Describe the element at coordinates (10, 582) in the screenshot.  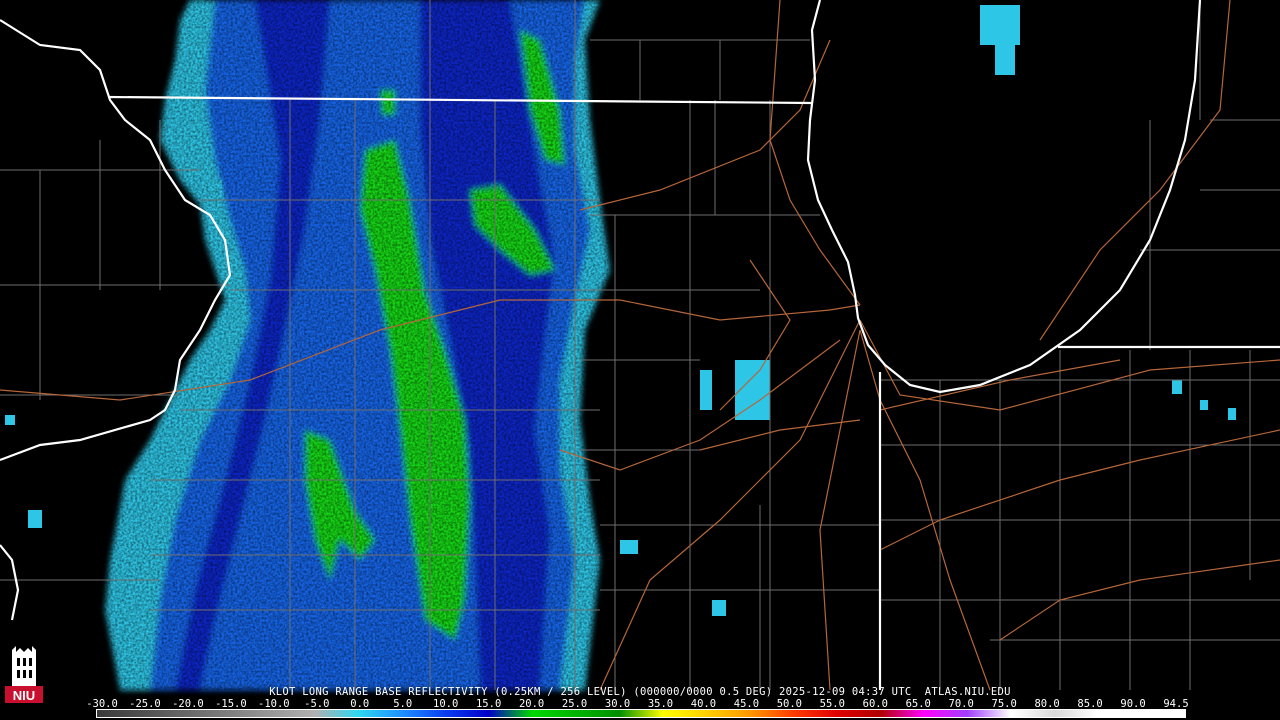
I see `mississippi-river-border` at that location.